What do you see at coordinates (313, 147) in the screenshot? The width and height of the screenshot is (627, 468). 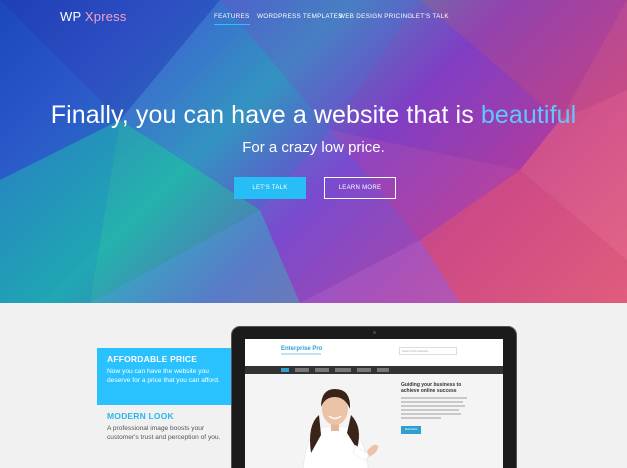 I see `hero-subheadline: For a crazy low price.` at bounding box center [313, 147].